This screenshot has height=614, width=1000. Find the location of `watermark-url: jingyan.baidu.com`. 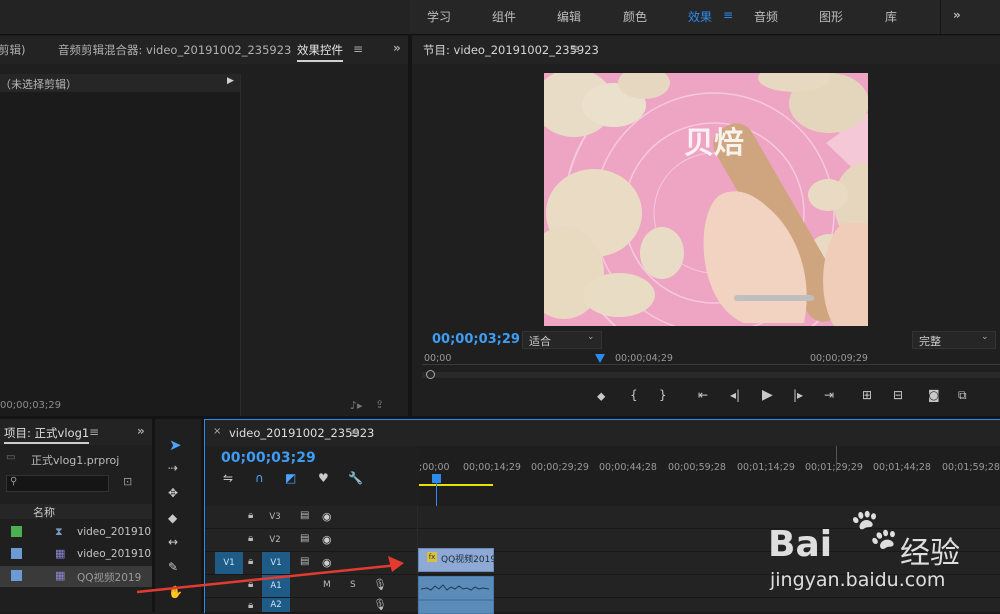

watermark-url: jingyan.baidu.com is located at coordinates (858, 580).